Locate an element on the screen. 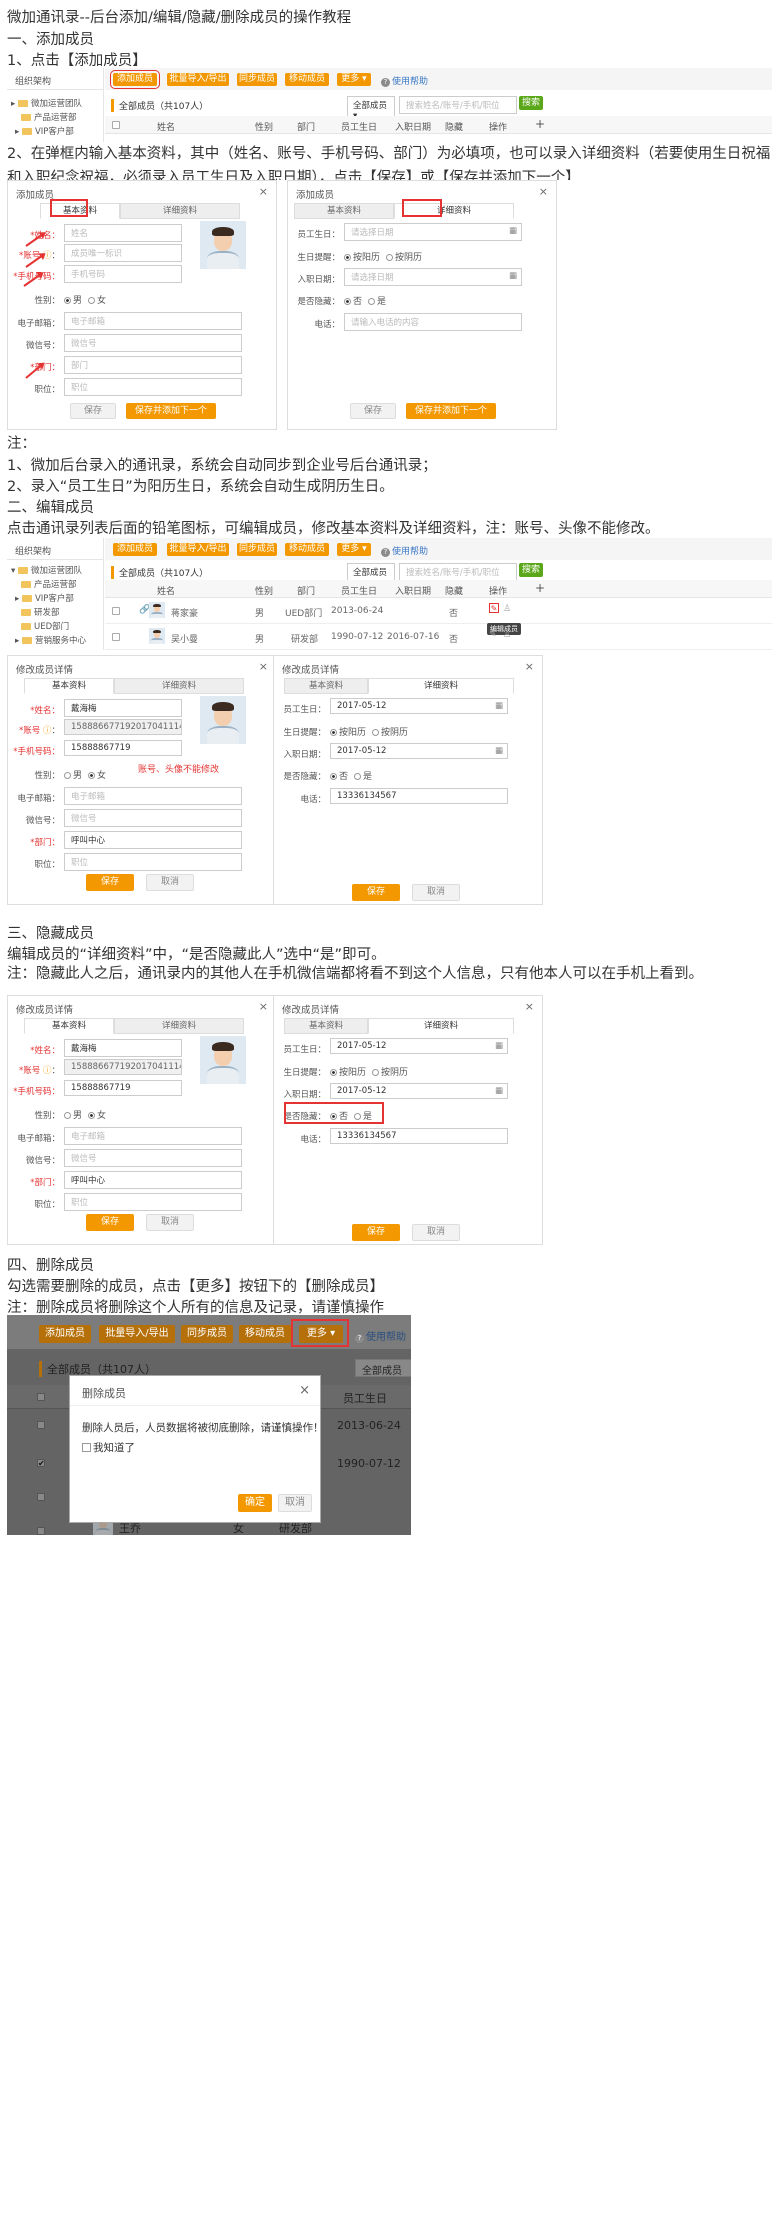 The image size is (779, 2219). org-node-vip: ▸ VIP客户部 is located at coordinates (44, 131).